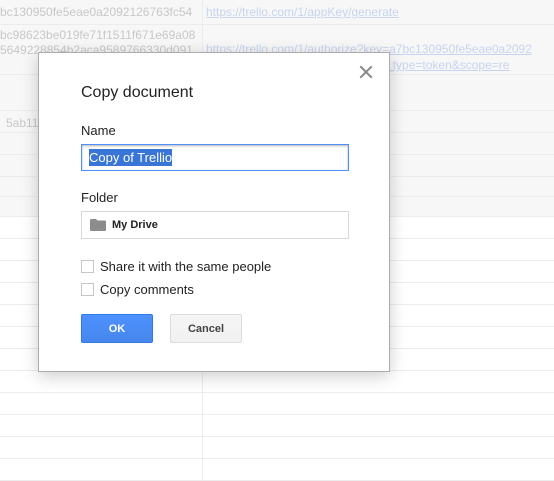 Image resolution: width=554 pixels, height=481 pixels. Describe the element at coordinates (137, 92) in the screenshot. I see `dialog-title: Copy document` at that location.